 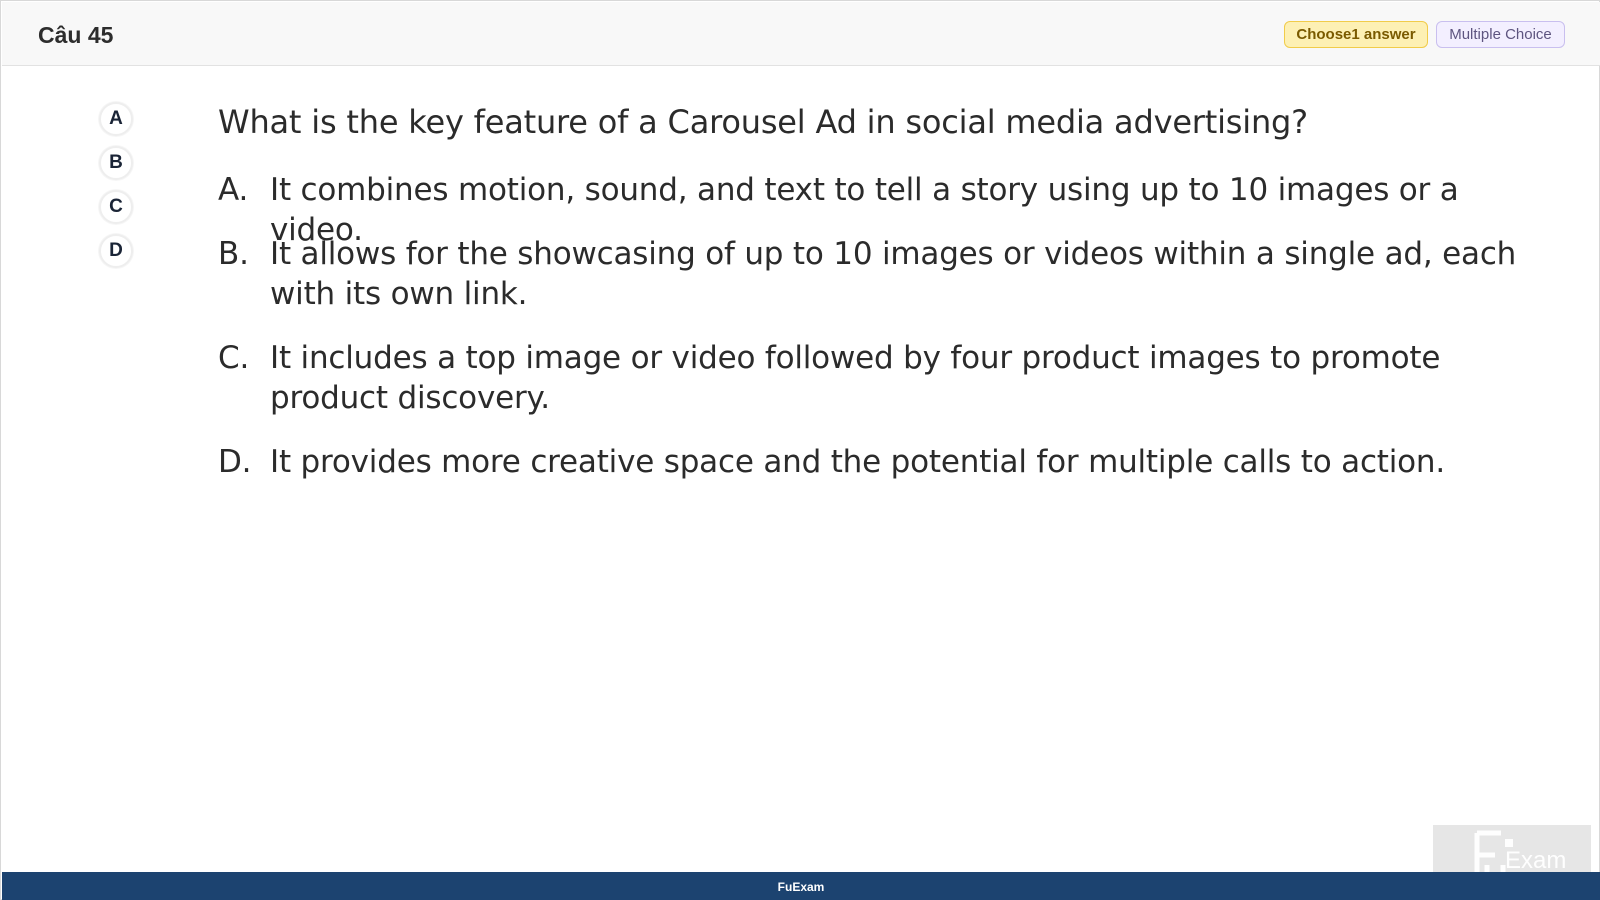 What do you see at coordinates (801, 34) in the screenshot?
I see `question-header: Câu 45 Choose1 answer Multiple Choice` at bounding box center [801, 34].